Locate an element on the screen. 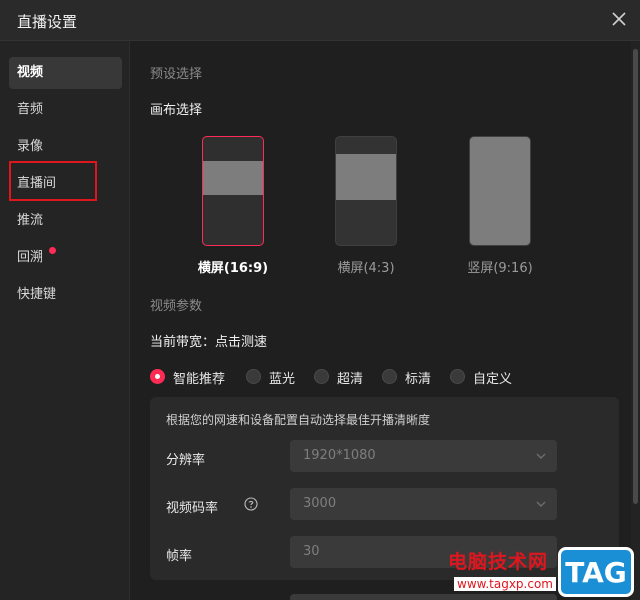 This screenshot has width=640, height=600. bitrate-select: 3000 is located at coordinates (423, 504).